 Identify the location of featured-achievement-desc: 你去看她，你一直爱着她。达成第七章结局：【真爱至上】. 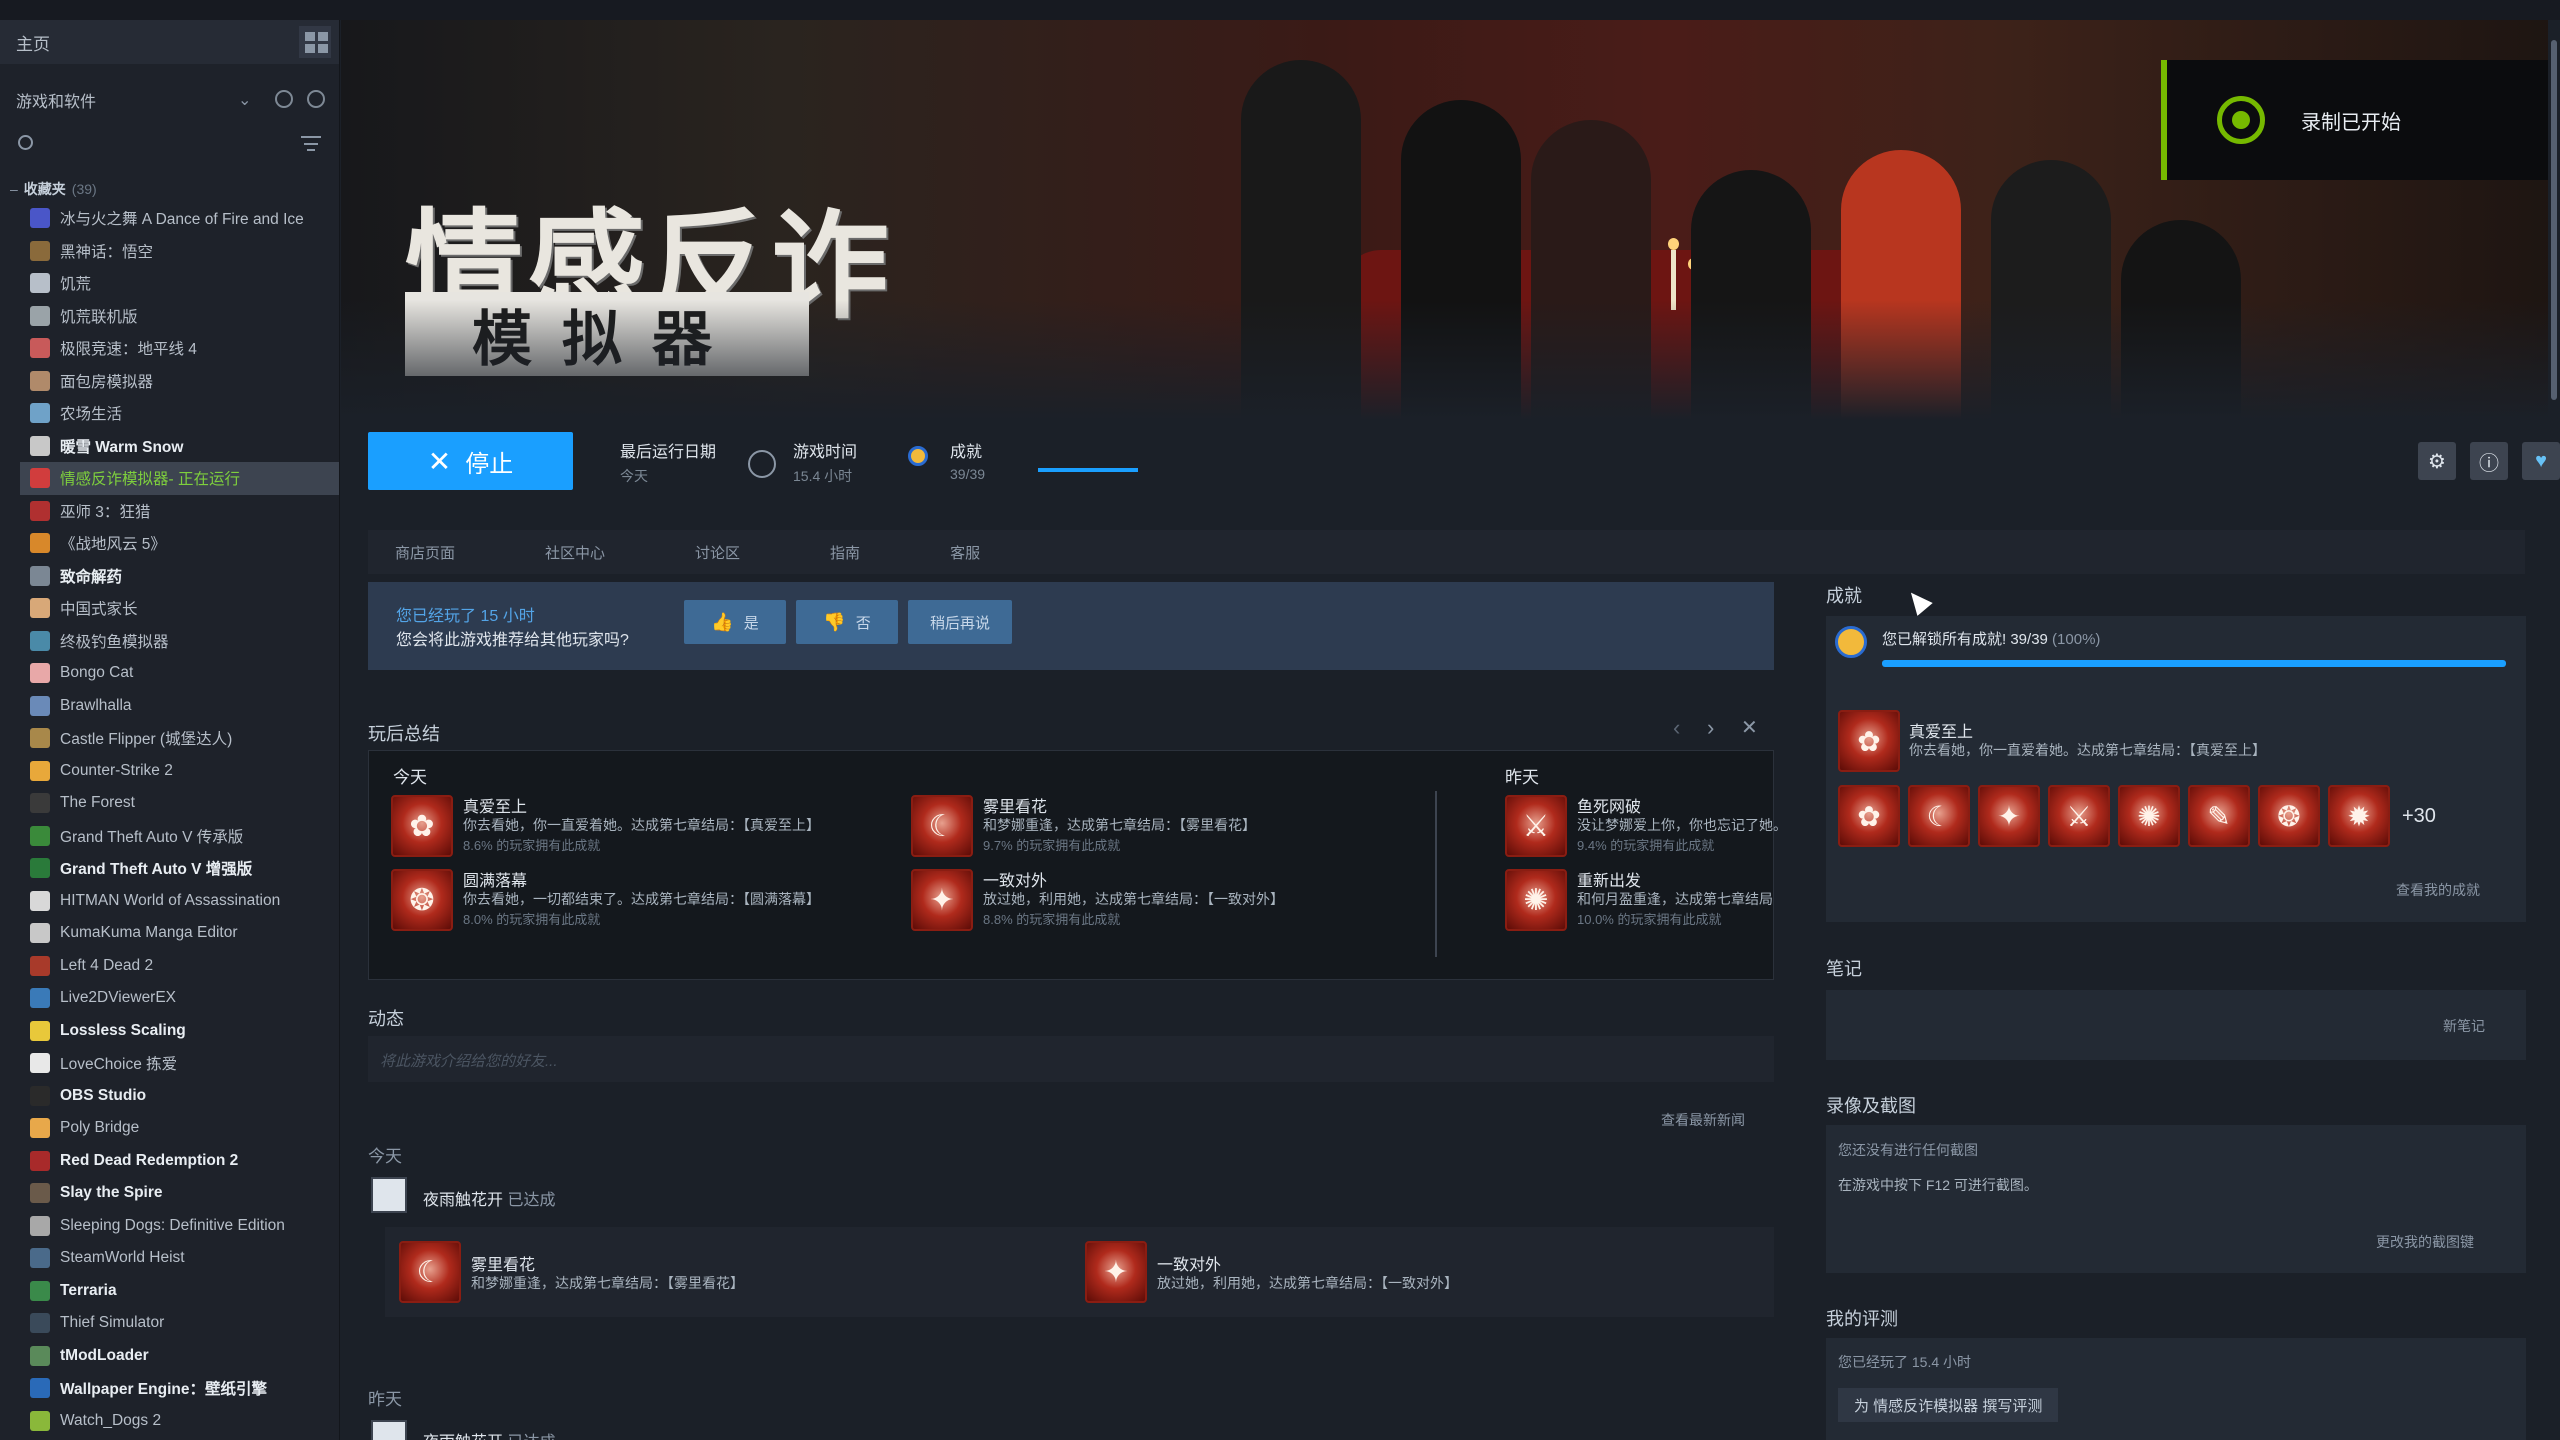
(2087, 750).